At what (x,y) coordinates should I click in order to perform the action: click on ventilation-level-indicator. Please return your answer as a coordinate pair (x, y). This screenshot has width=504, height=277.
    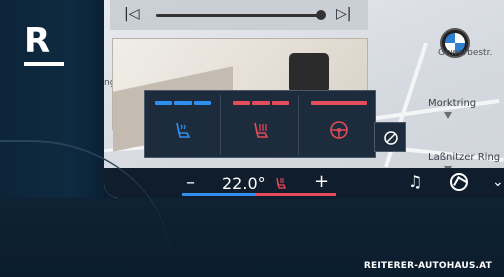
    Looking at the image, I should click on (183, 103).